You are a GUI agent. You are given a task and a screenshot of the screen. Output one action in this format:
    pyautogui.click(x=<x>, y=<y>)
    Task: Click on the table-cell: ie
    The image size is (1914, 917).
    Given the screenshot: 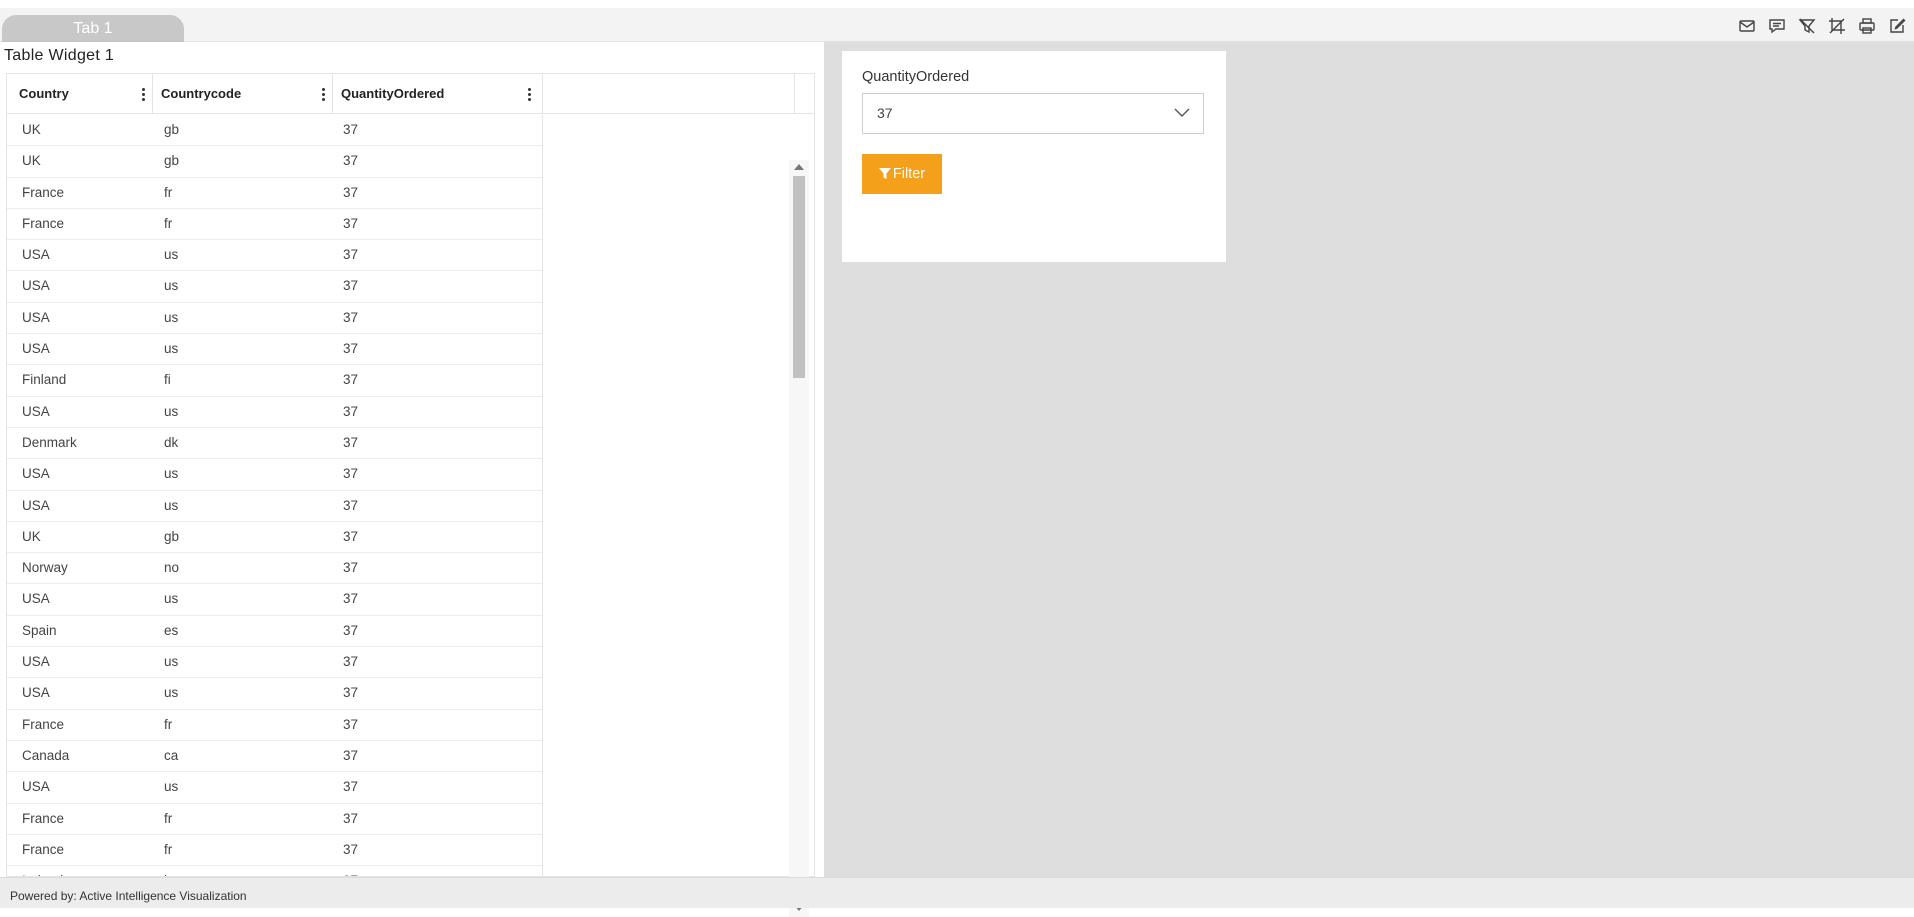 What is the action you would take?
    pyautogui.click(x=169, y=871)
    